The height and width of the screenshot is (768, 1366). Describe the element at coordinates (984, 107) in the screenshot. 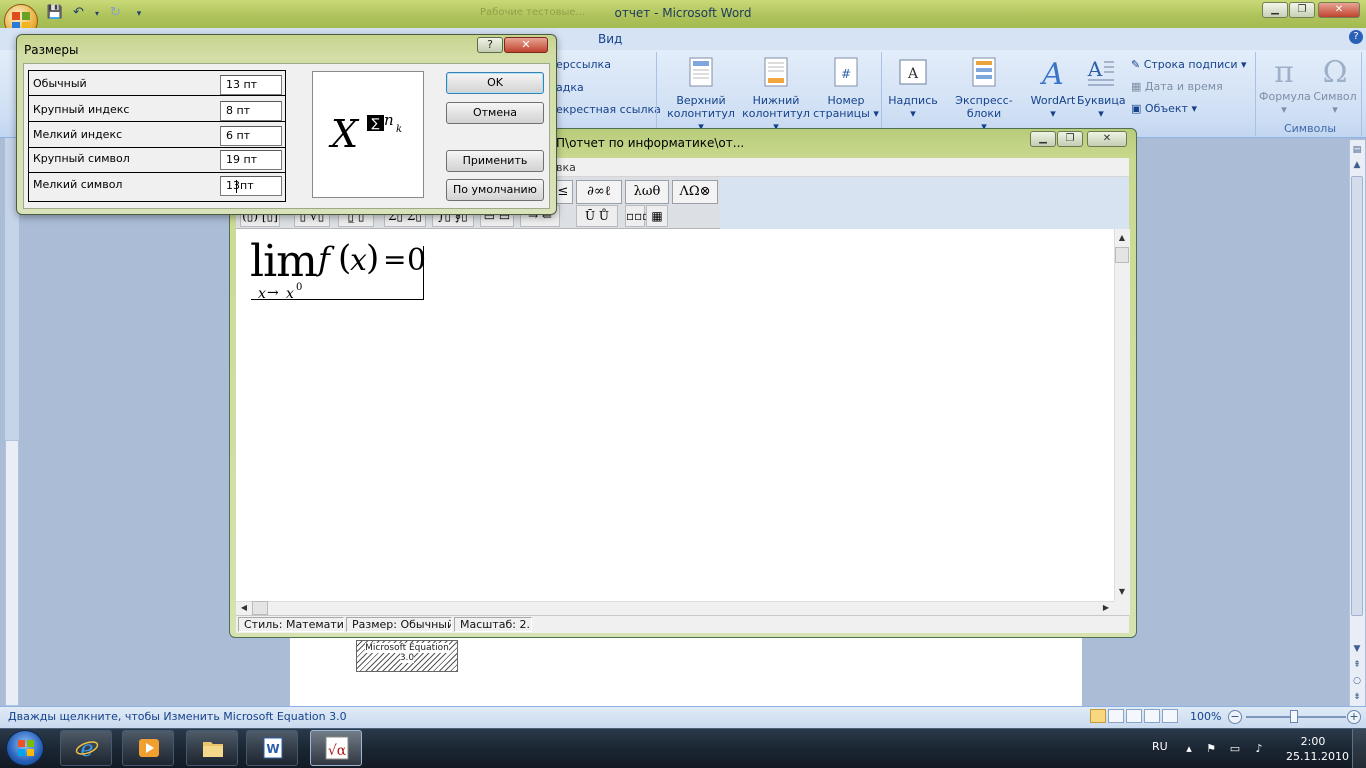

I see `quickparts-label: Экспресс-блоки` at that location.